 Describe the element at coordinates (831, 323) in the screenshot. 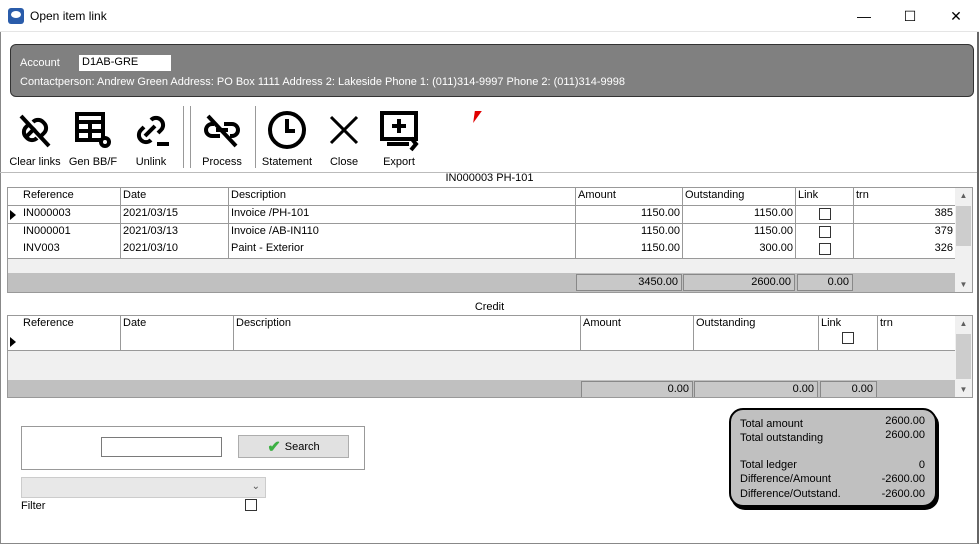

I see `col-link-label: Link` at that location.